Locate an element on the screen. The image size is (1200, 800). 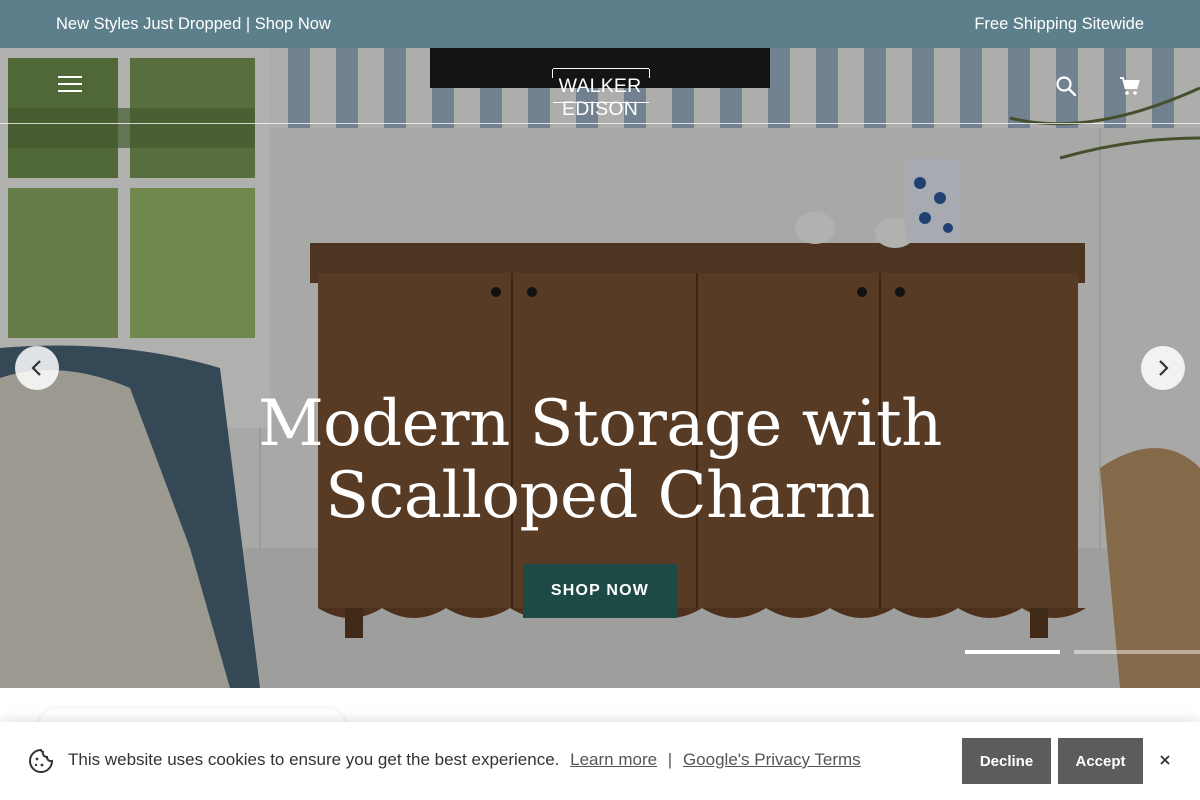
learn-more-link: Learn more is located at coordinates (613, 759).